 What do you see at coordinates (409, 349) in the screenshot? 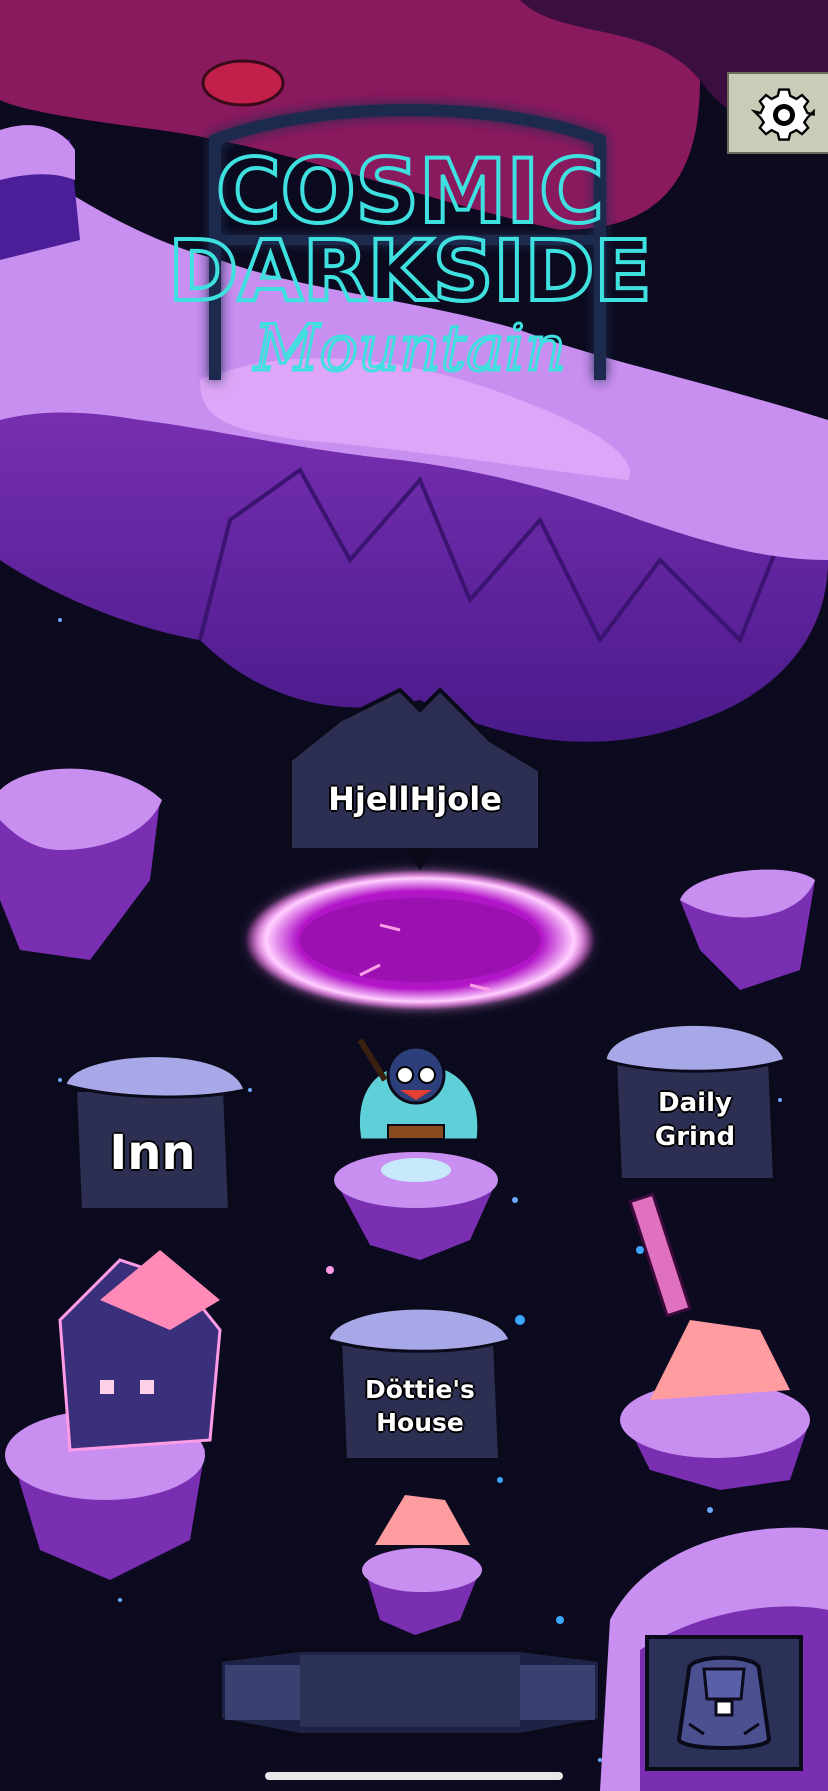
I see `title-line3: Mountain` at bounding box center [409, 349].